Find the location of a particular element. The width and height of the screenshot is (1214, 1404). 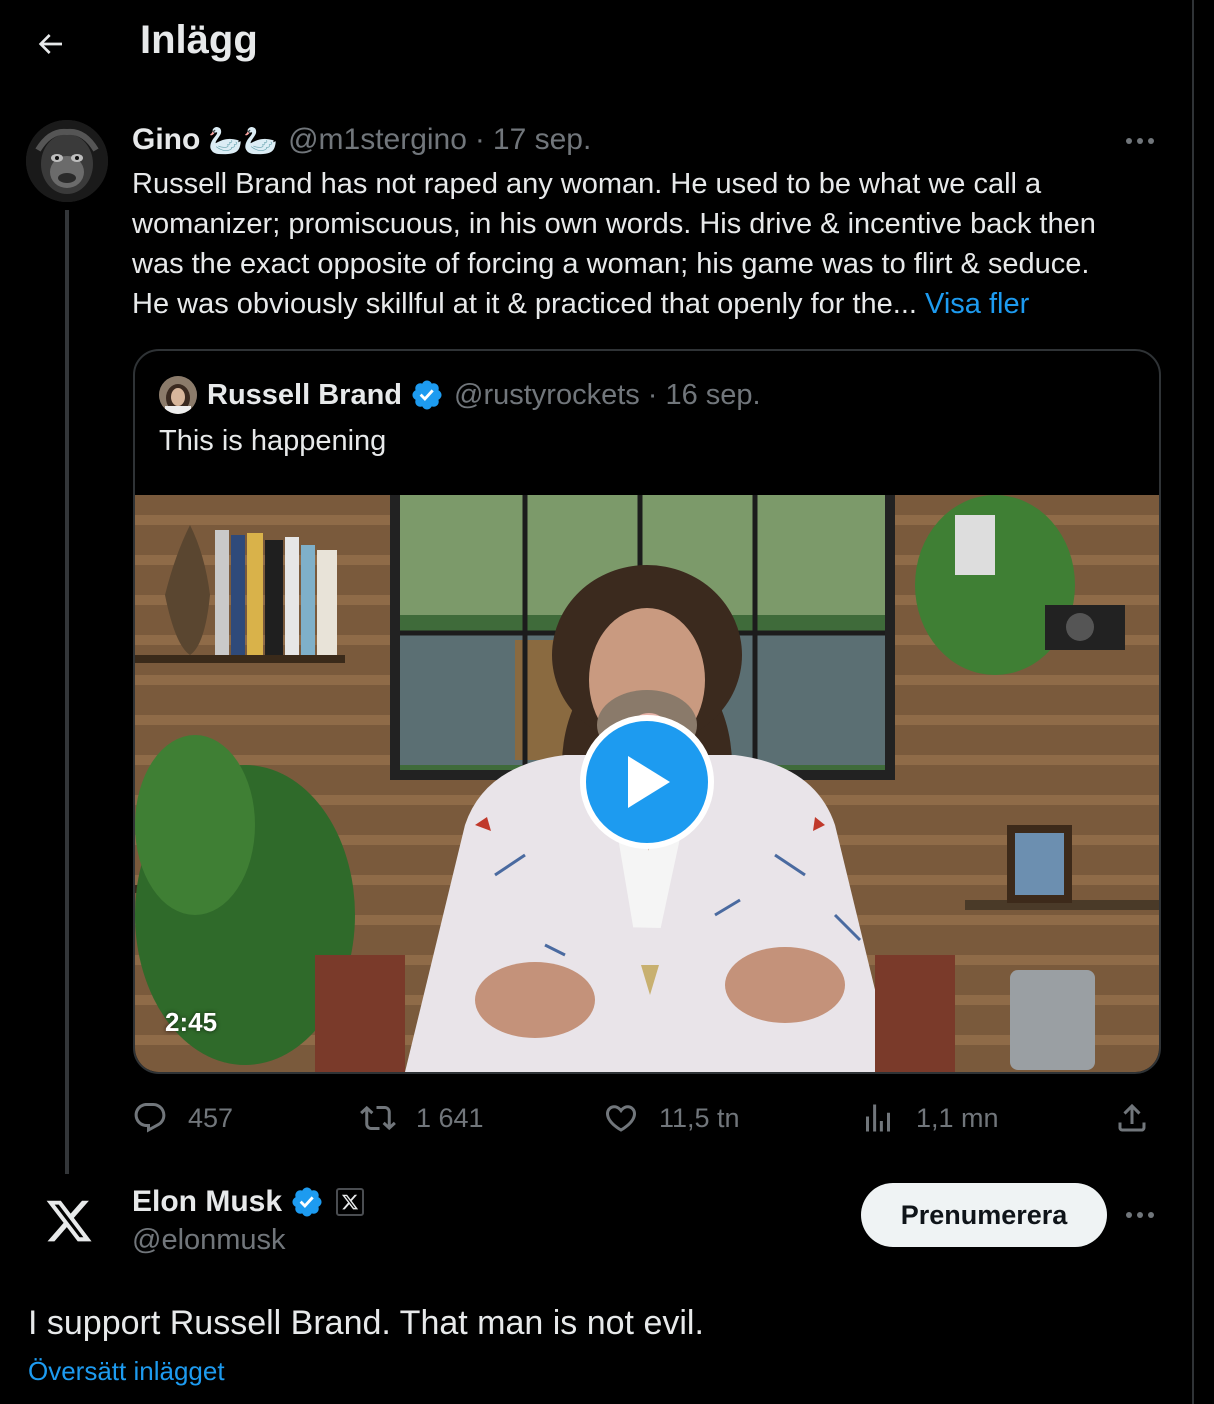

views-count: 1,1 mn is located at coordinates (957, 1117).